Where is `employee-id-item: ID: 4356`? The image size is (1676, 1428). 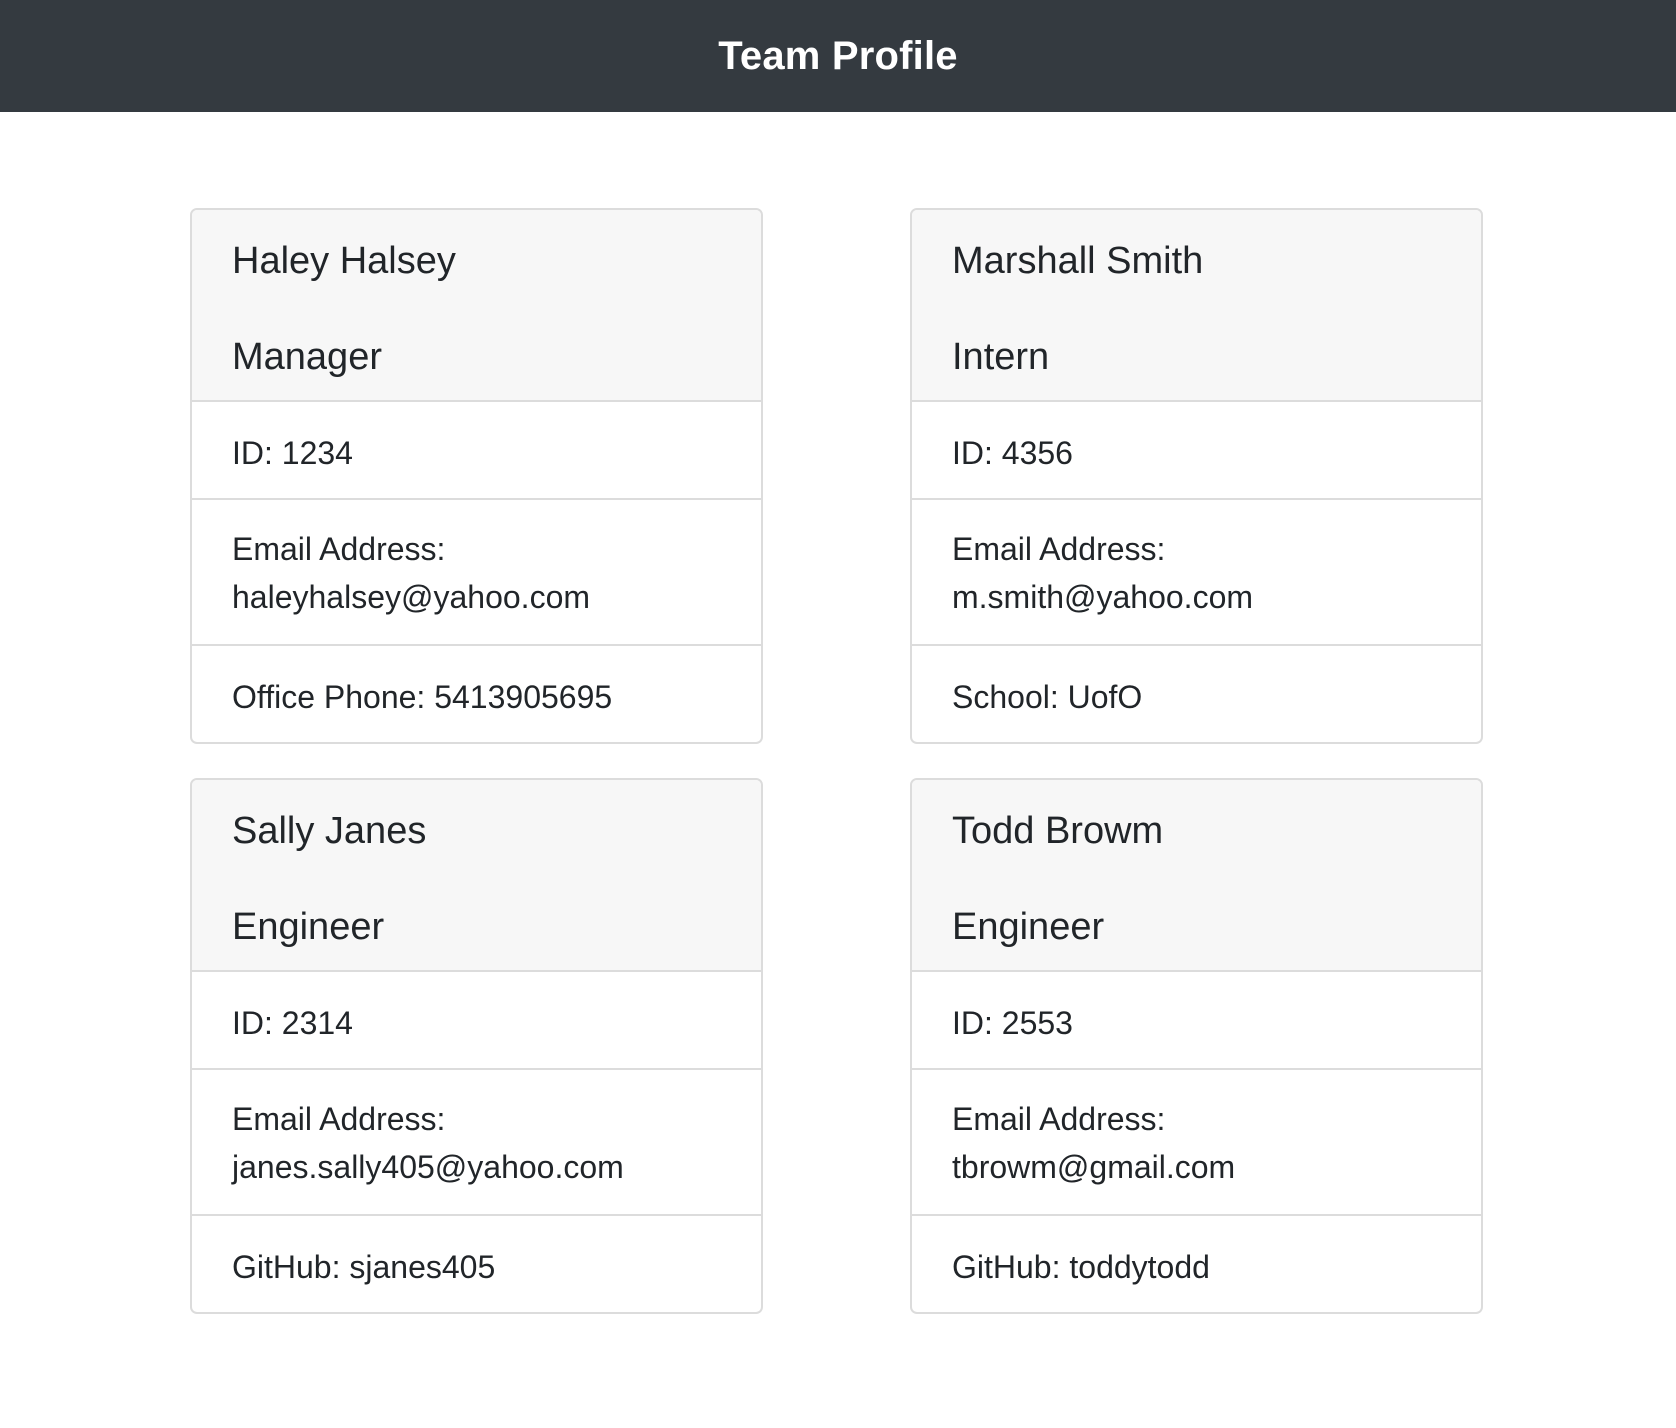 employee-id-item: ID: 4356 is located at coordinates (1196, 451).